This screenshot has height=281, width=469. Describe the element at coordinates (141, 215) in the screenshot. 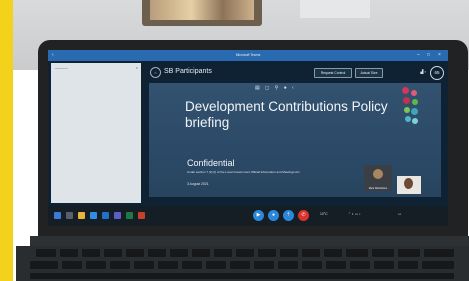

I see `powerpoint-icon` at that location.